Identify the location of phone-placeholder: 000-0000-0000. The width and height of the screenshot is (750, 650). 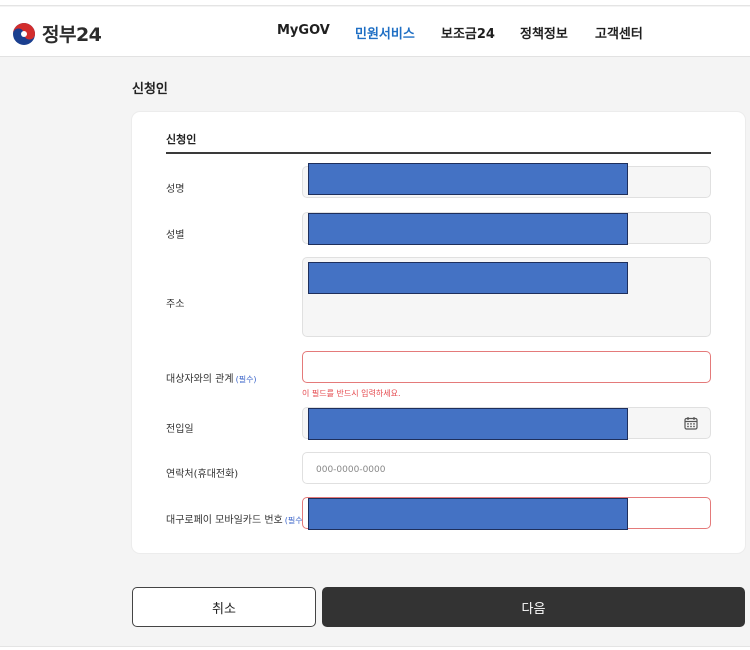
(351, 470).